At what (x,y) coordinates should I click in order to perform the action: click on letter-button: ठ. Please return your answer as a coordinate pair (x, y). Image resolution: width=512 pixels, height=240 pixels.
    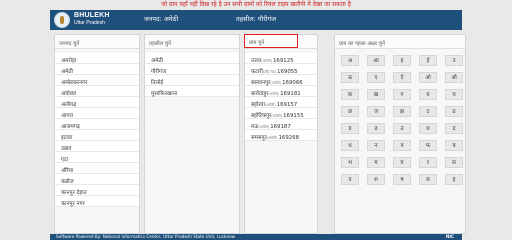
    Looking at the image, I should click on (454, 111).